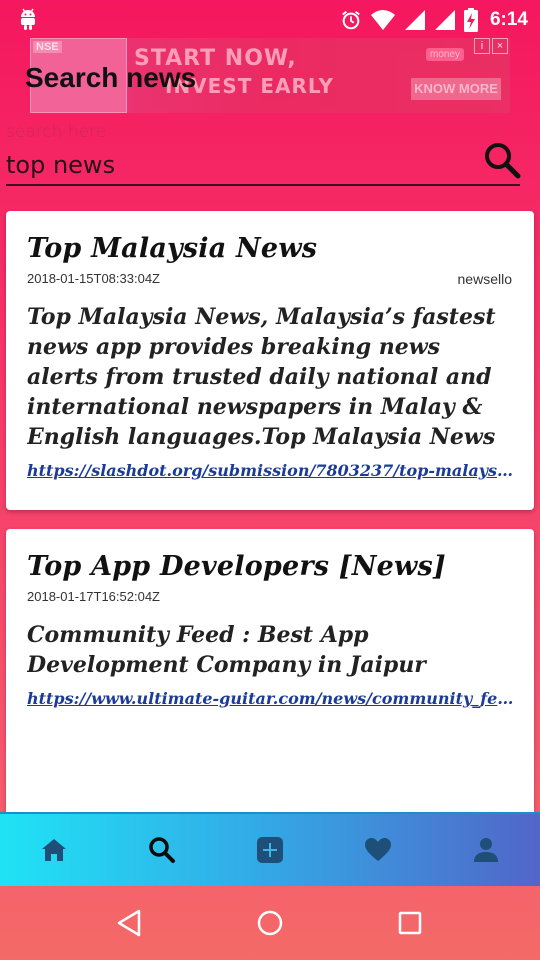 This screenshot has height=960, width=540. Describe the element at coordinates (172, 248) in the screenshot. I see `news-title: Top Malaysia News` at that location.